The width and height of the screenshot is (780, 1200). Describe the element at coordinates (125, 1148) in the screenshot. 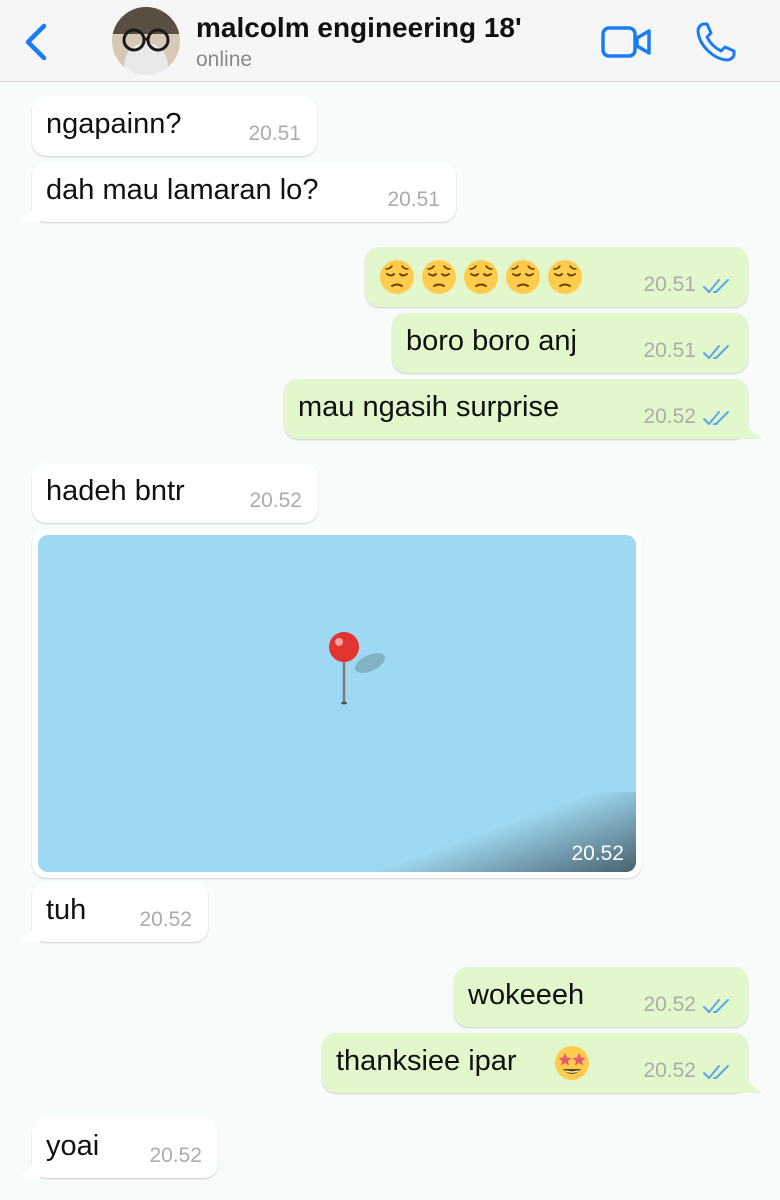

I see `message-bubble-incoming: yoai 20.52` at that location.